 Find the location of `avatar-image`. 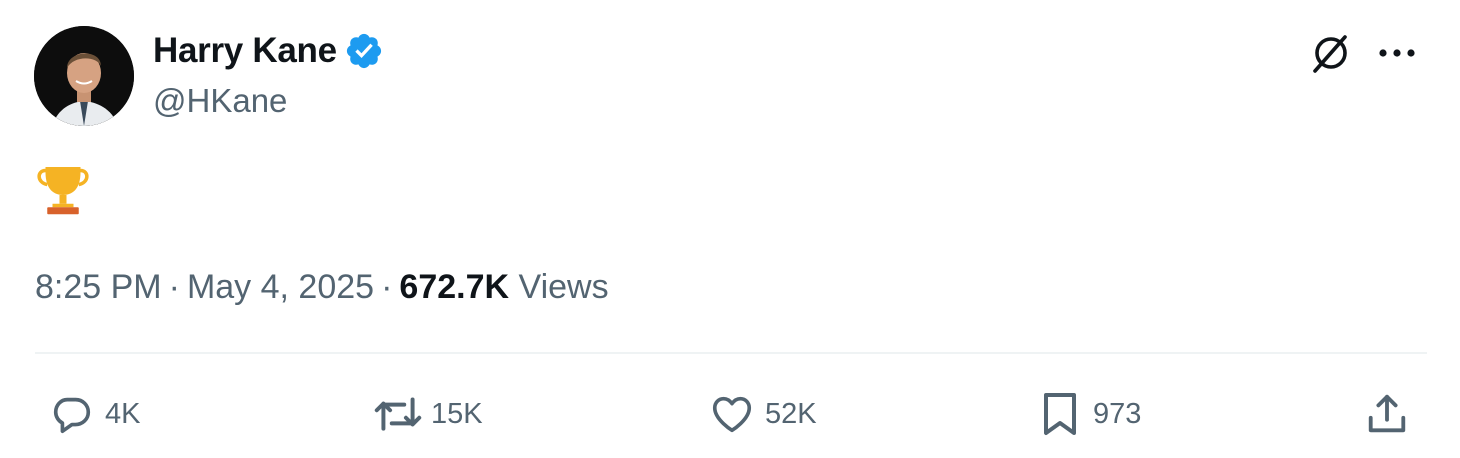

avatar-image is located at coordinates (84, 76).